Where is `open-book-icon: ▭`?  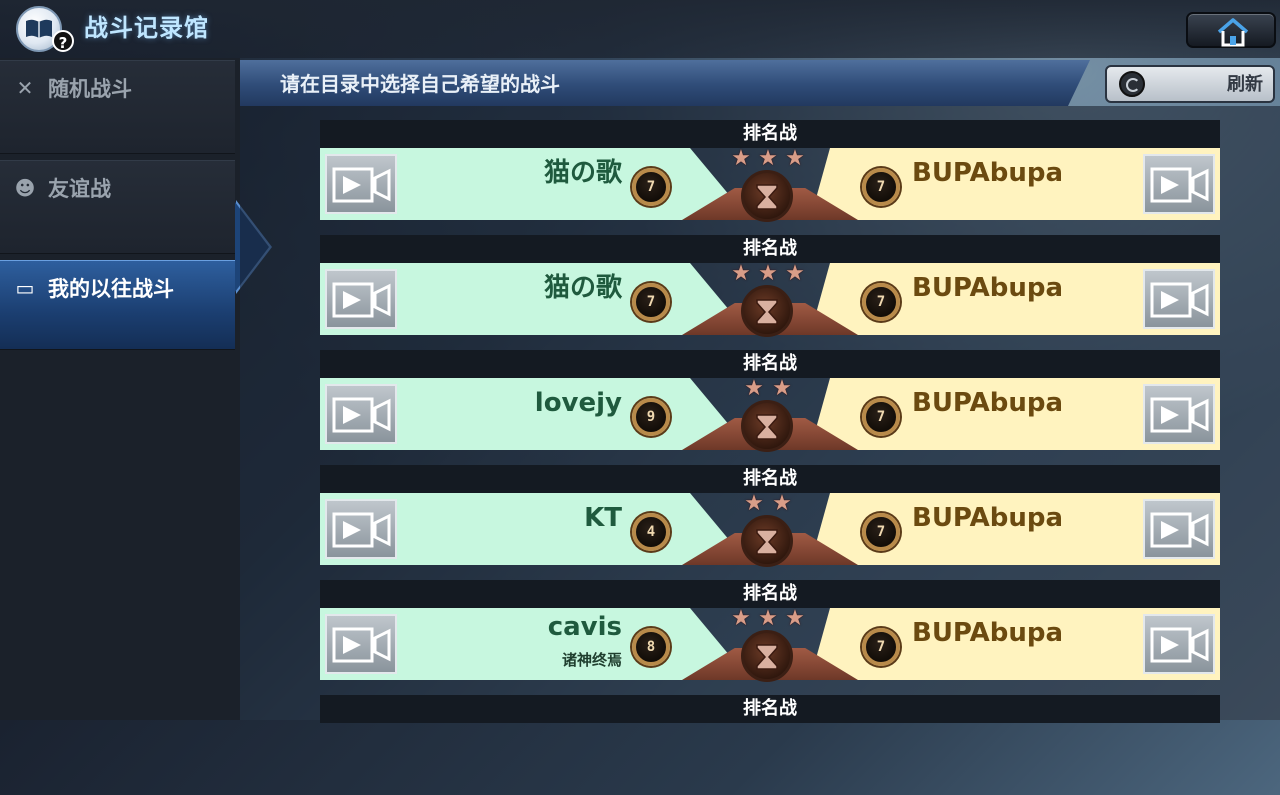
open-book-icon: ▭ is located at coordinates (25, 288).